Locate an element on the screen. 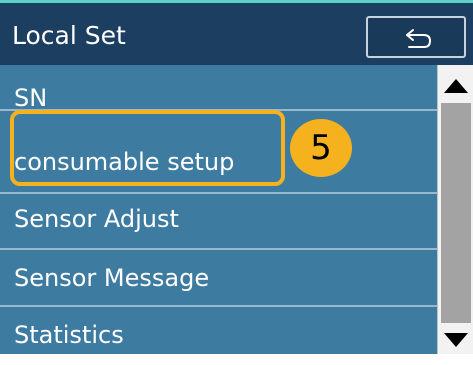 The image size is (473, 365). menu-item-label: Sensor Message is located at coordinates (112, 278).